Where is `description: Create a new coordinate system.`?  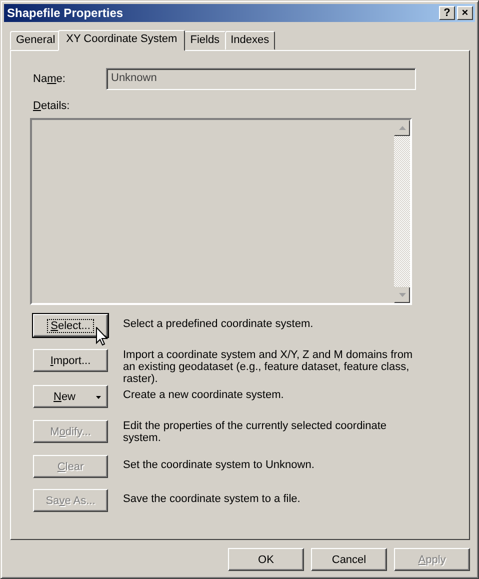
description: Create a new coordinate system. is located at coordinates (204, 394).